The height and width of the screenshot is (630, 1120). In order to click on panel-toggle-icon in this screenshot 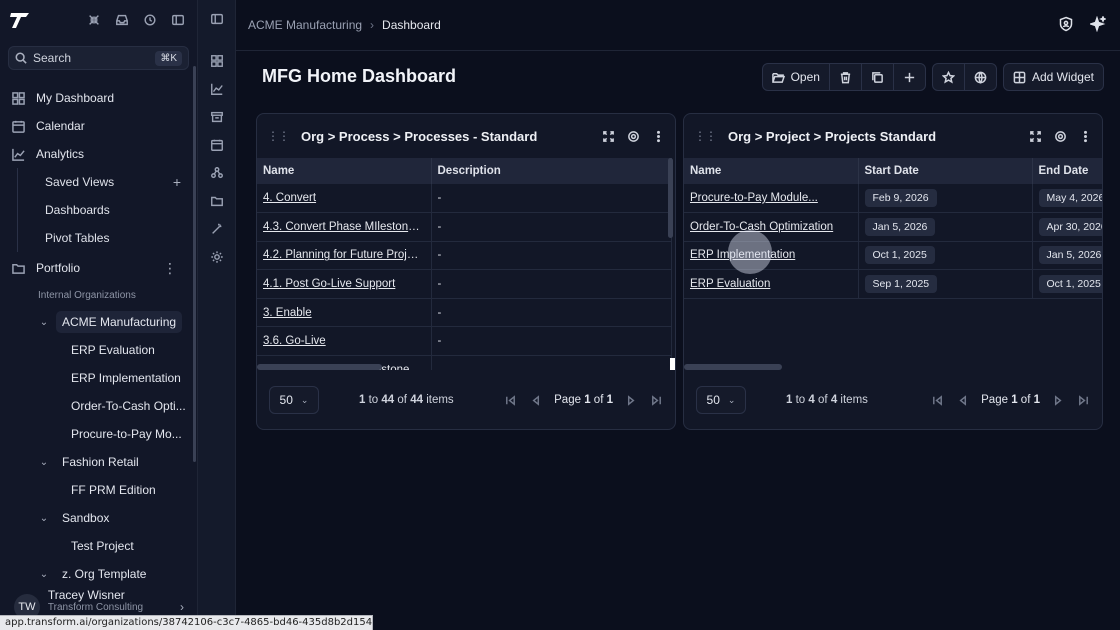, I will do `click(217, 19)`.